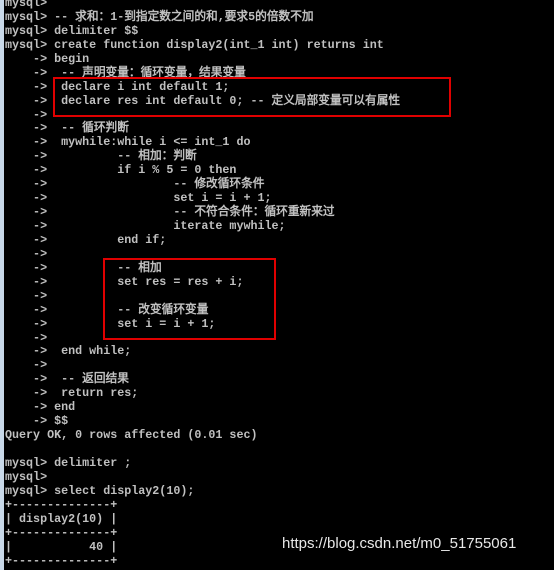  Describe the element at coordinates (100, 490) in the screenshot. I see `terminal-line: mysql> select display2(10);` at that location.